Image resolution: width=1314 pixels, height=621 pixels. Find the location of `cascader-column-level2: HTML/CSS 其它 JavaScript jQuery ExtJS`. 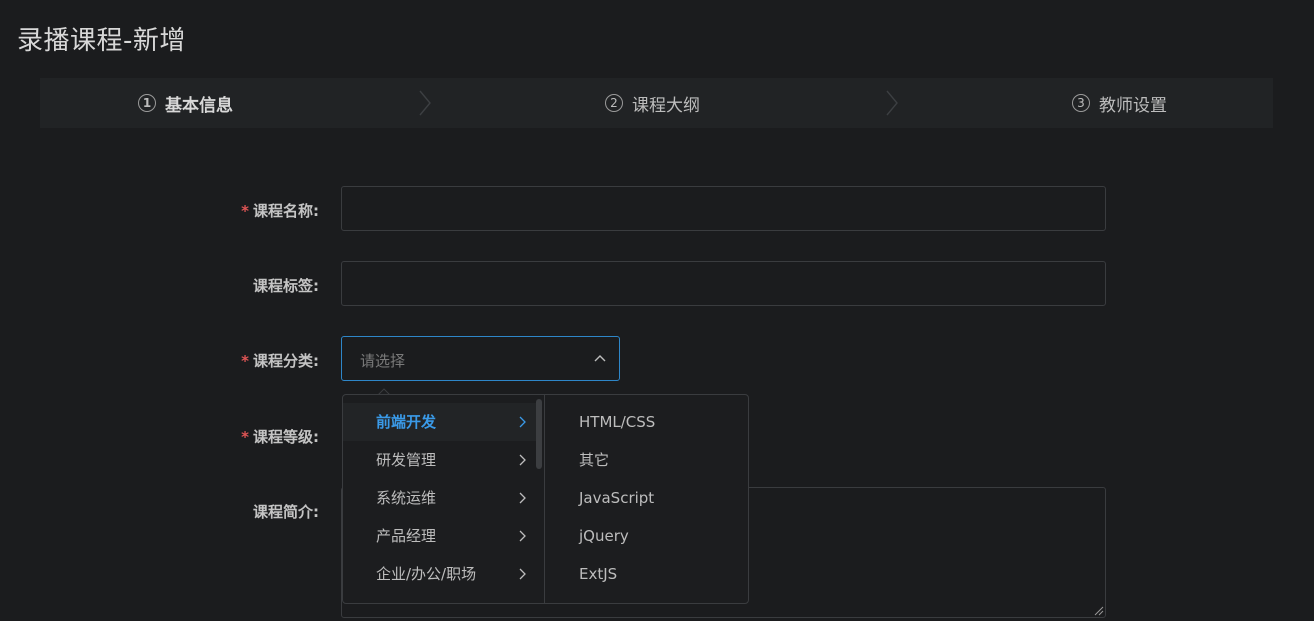

cascader-column-level2: HTML/CSS 其它 JavaScript jQuery ExtJS is located at coordinates (647, 499).